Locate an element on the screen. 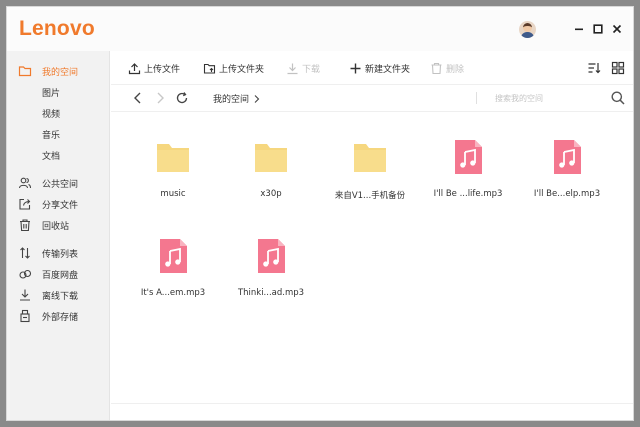 This screenshot has width=640, height=427. breadcrumb: 我的空间 is located at coordinates (237, 98).